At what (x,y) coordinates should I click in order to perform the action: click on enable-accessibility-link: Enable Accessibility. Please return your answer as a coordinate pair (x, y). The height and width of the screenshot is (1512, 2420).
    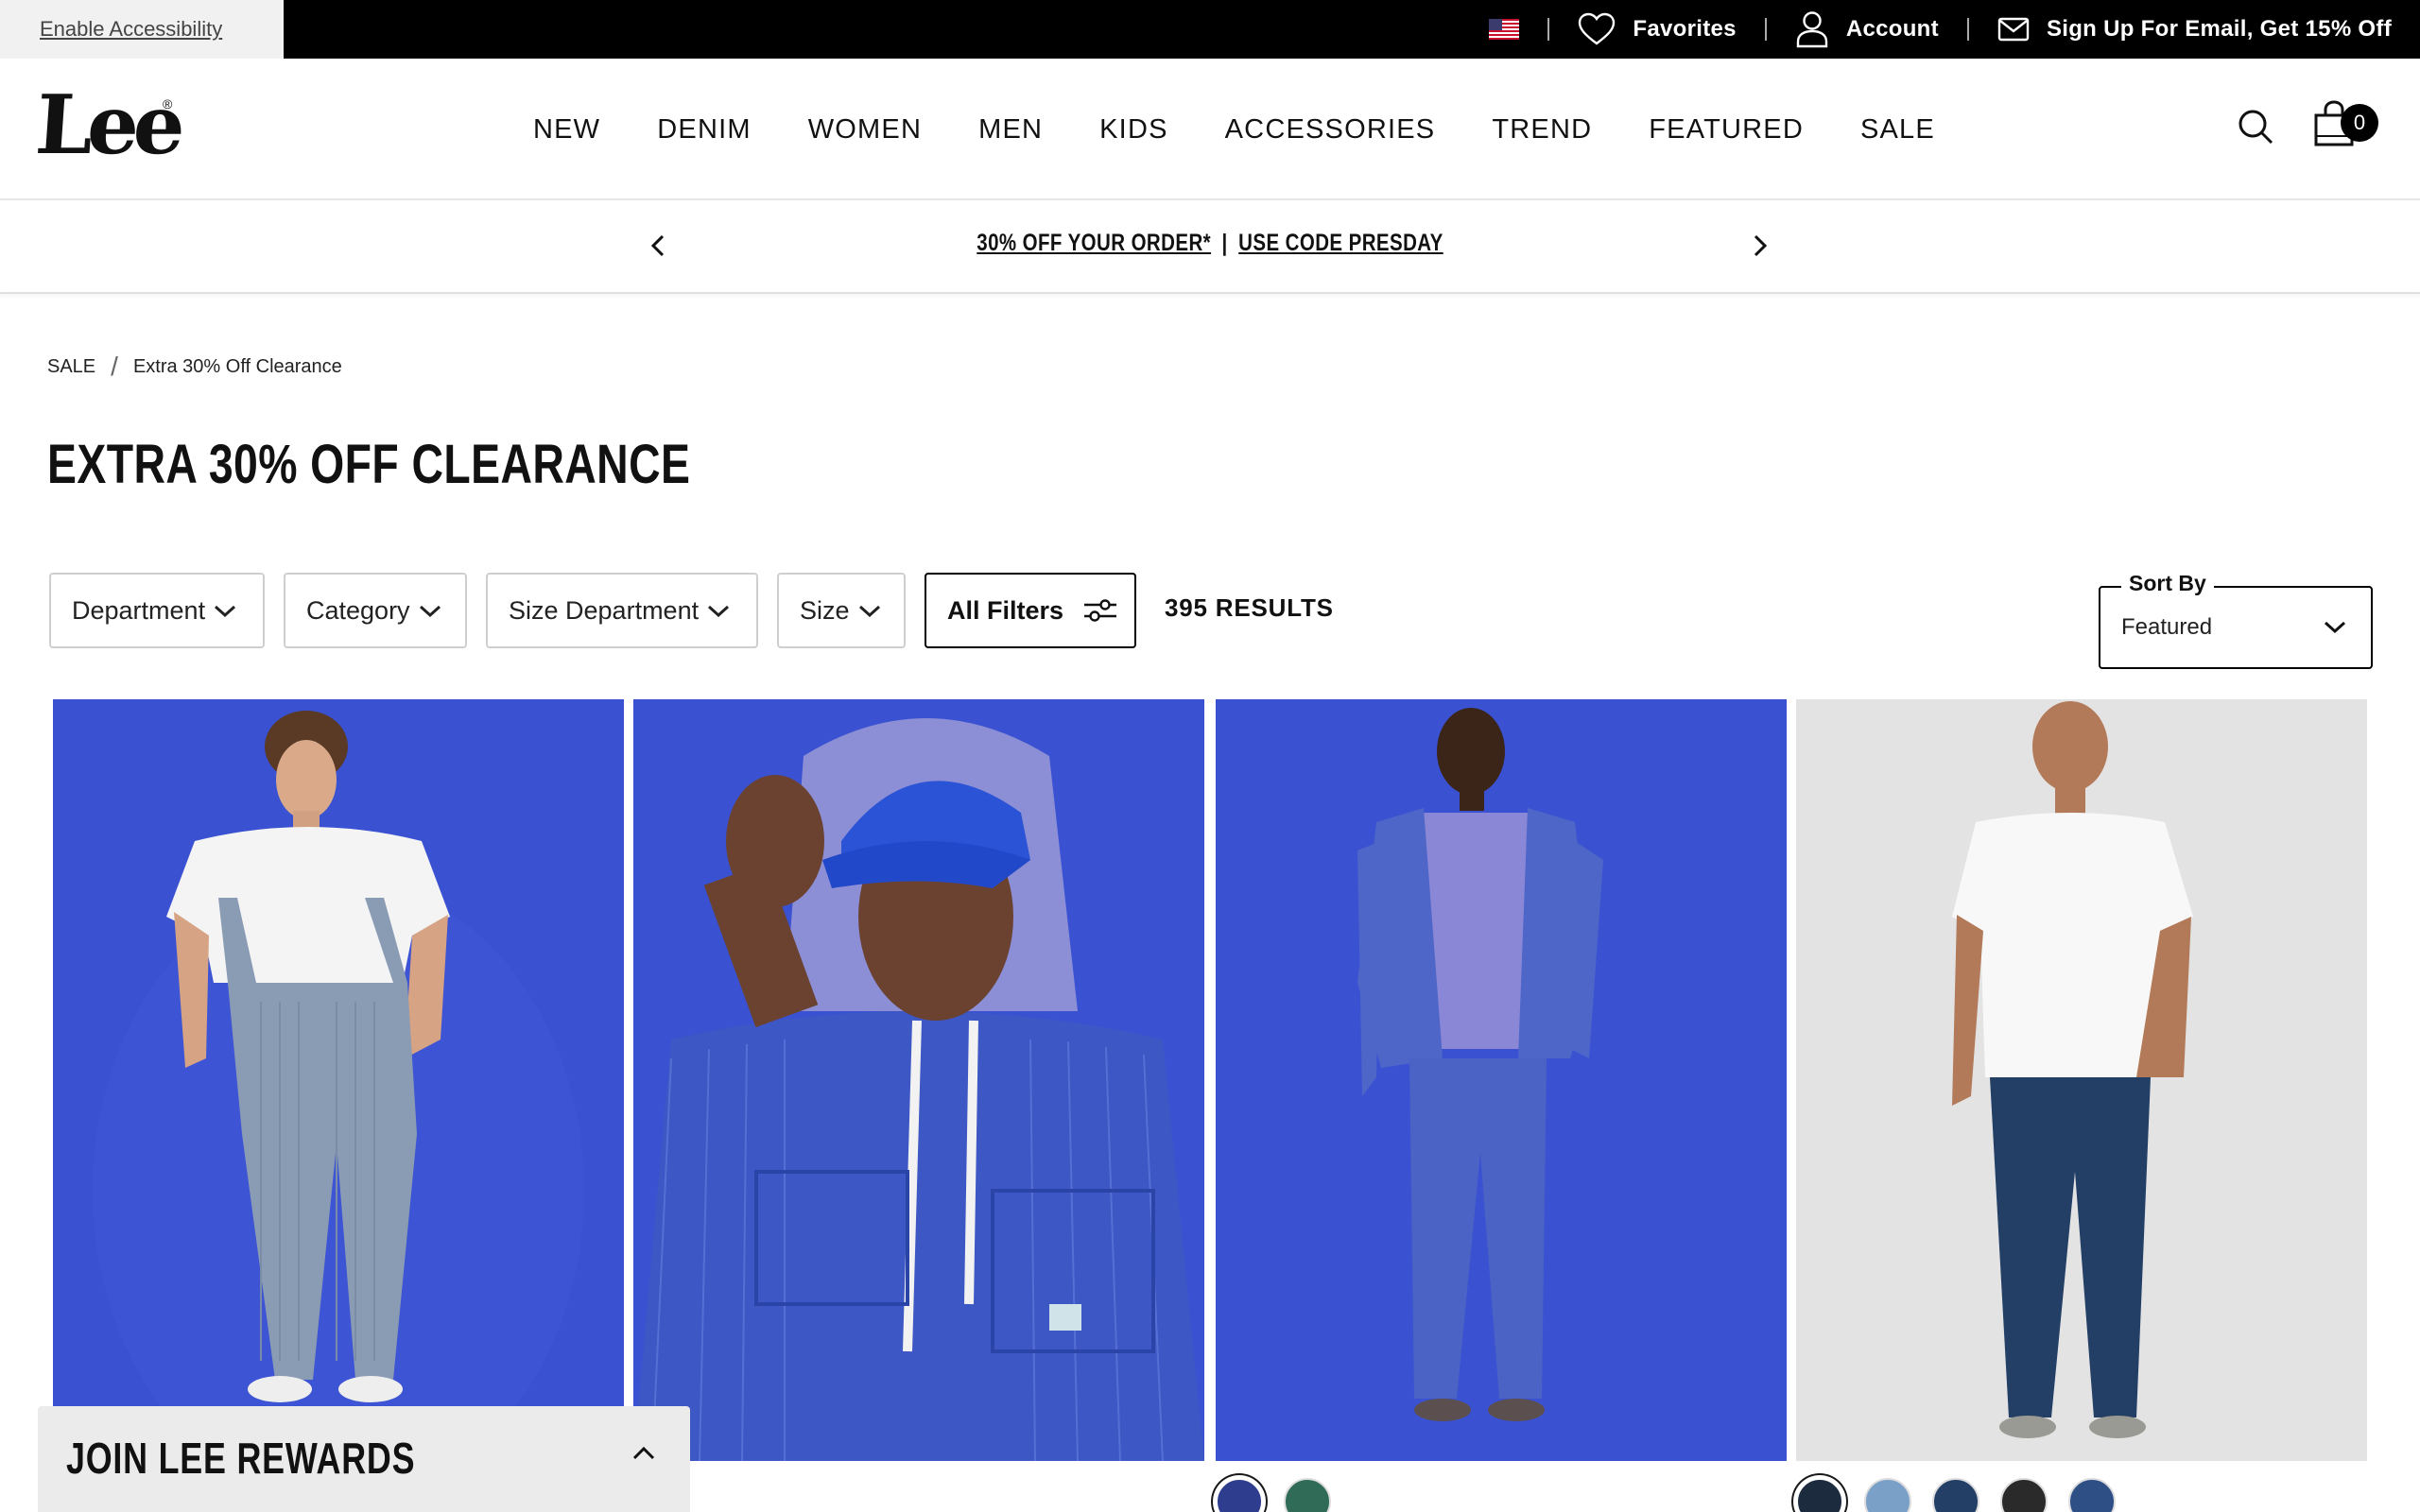
    Looking at the image, I should click on (142, 29).